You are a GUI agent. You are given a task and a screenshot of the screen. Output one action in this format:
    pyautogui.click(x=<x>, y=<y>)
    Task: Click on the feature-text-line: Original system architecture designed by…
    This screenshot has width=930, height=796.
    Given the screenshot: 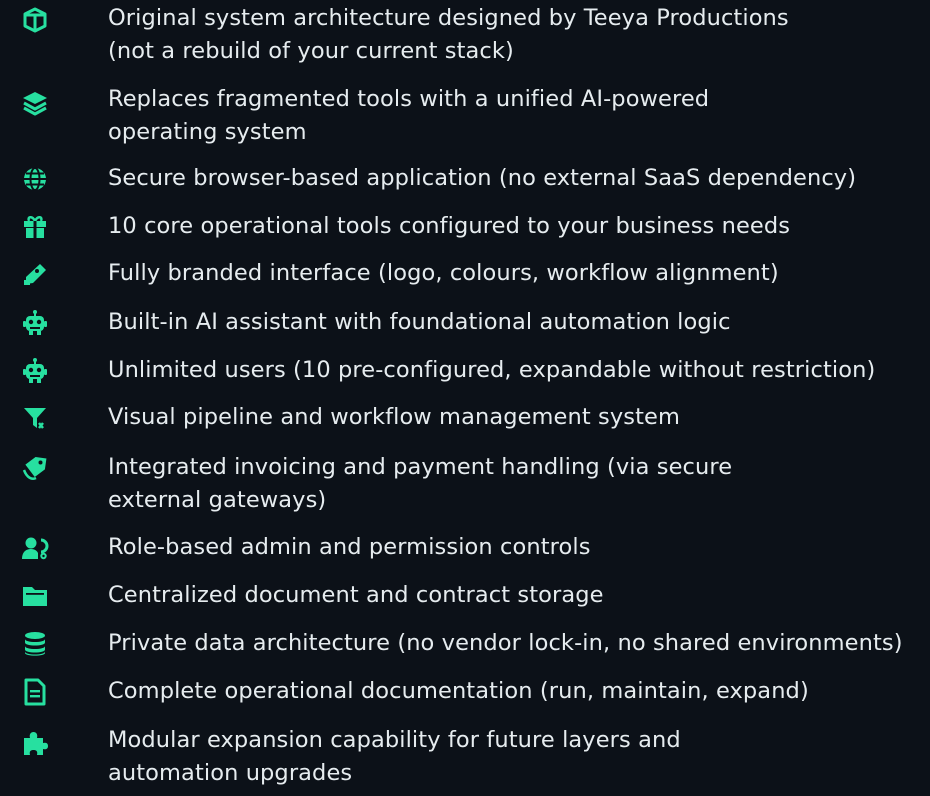 What is the action you would take?
    pyautogui.click(x=448, y=18)
    